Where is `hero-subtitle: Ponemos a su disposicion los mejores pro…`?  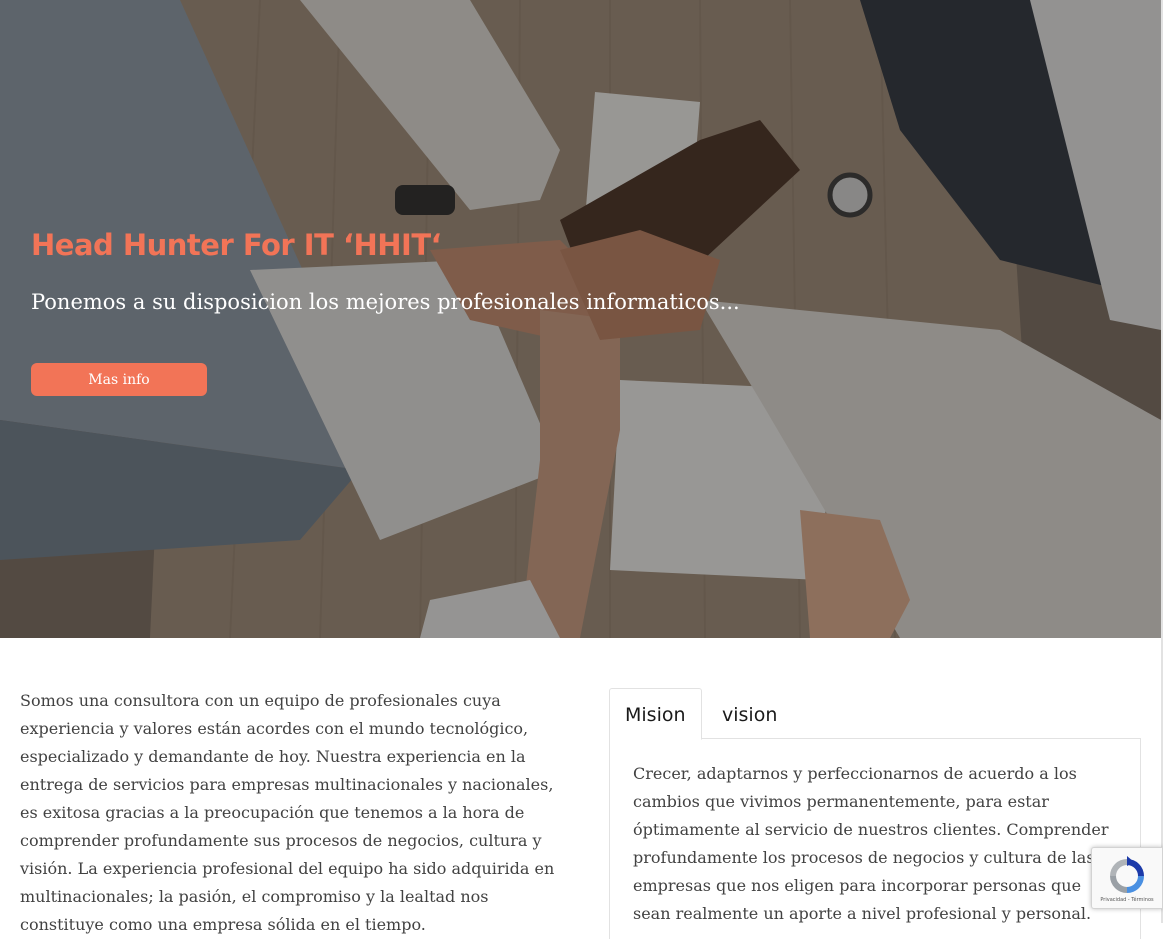 hero-subtitle: Ponemos a su disposicion los mejores pro… is located at coordinates (385, 302).